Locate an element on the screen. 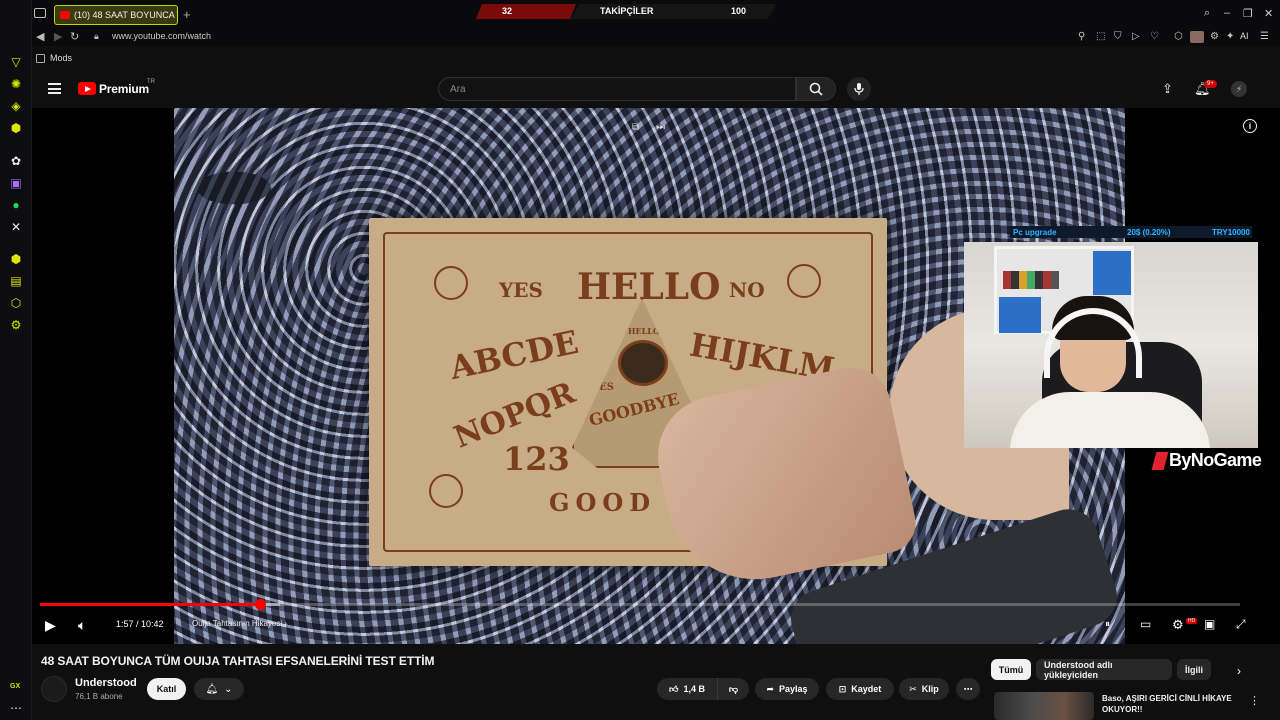 Image resolution: width=1280 pixels, height=720 pixels. reload-icon: ↻ is located at coordinates (74, 36).